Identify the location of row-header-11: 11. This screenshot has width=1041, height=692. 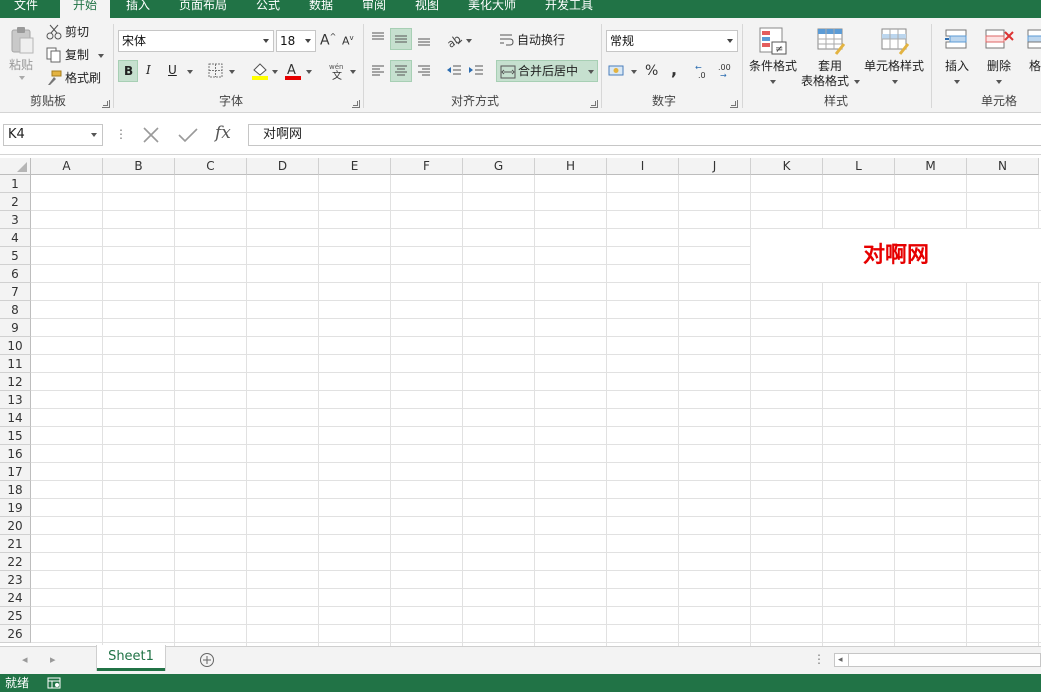
(15, 364).